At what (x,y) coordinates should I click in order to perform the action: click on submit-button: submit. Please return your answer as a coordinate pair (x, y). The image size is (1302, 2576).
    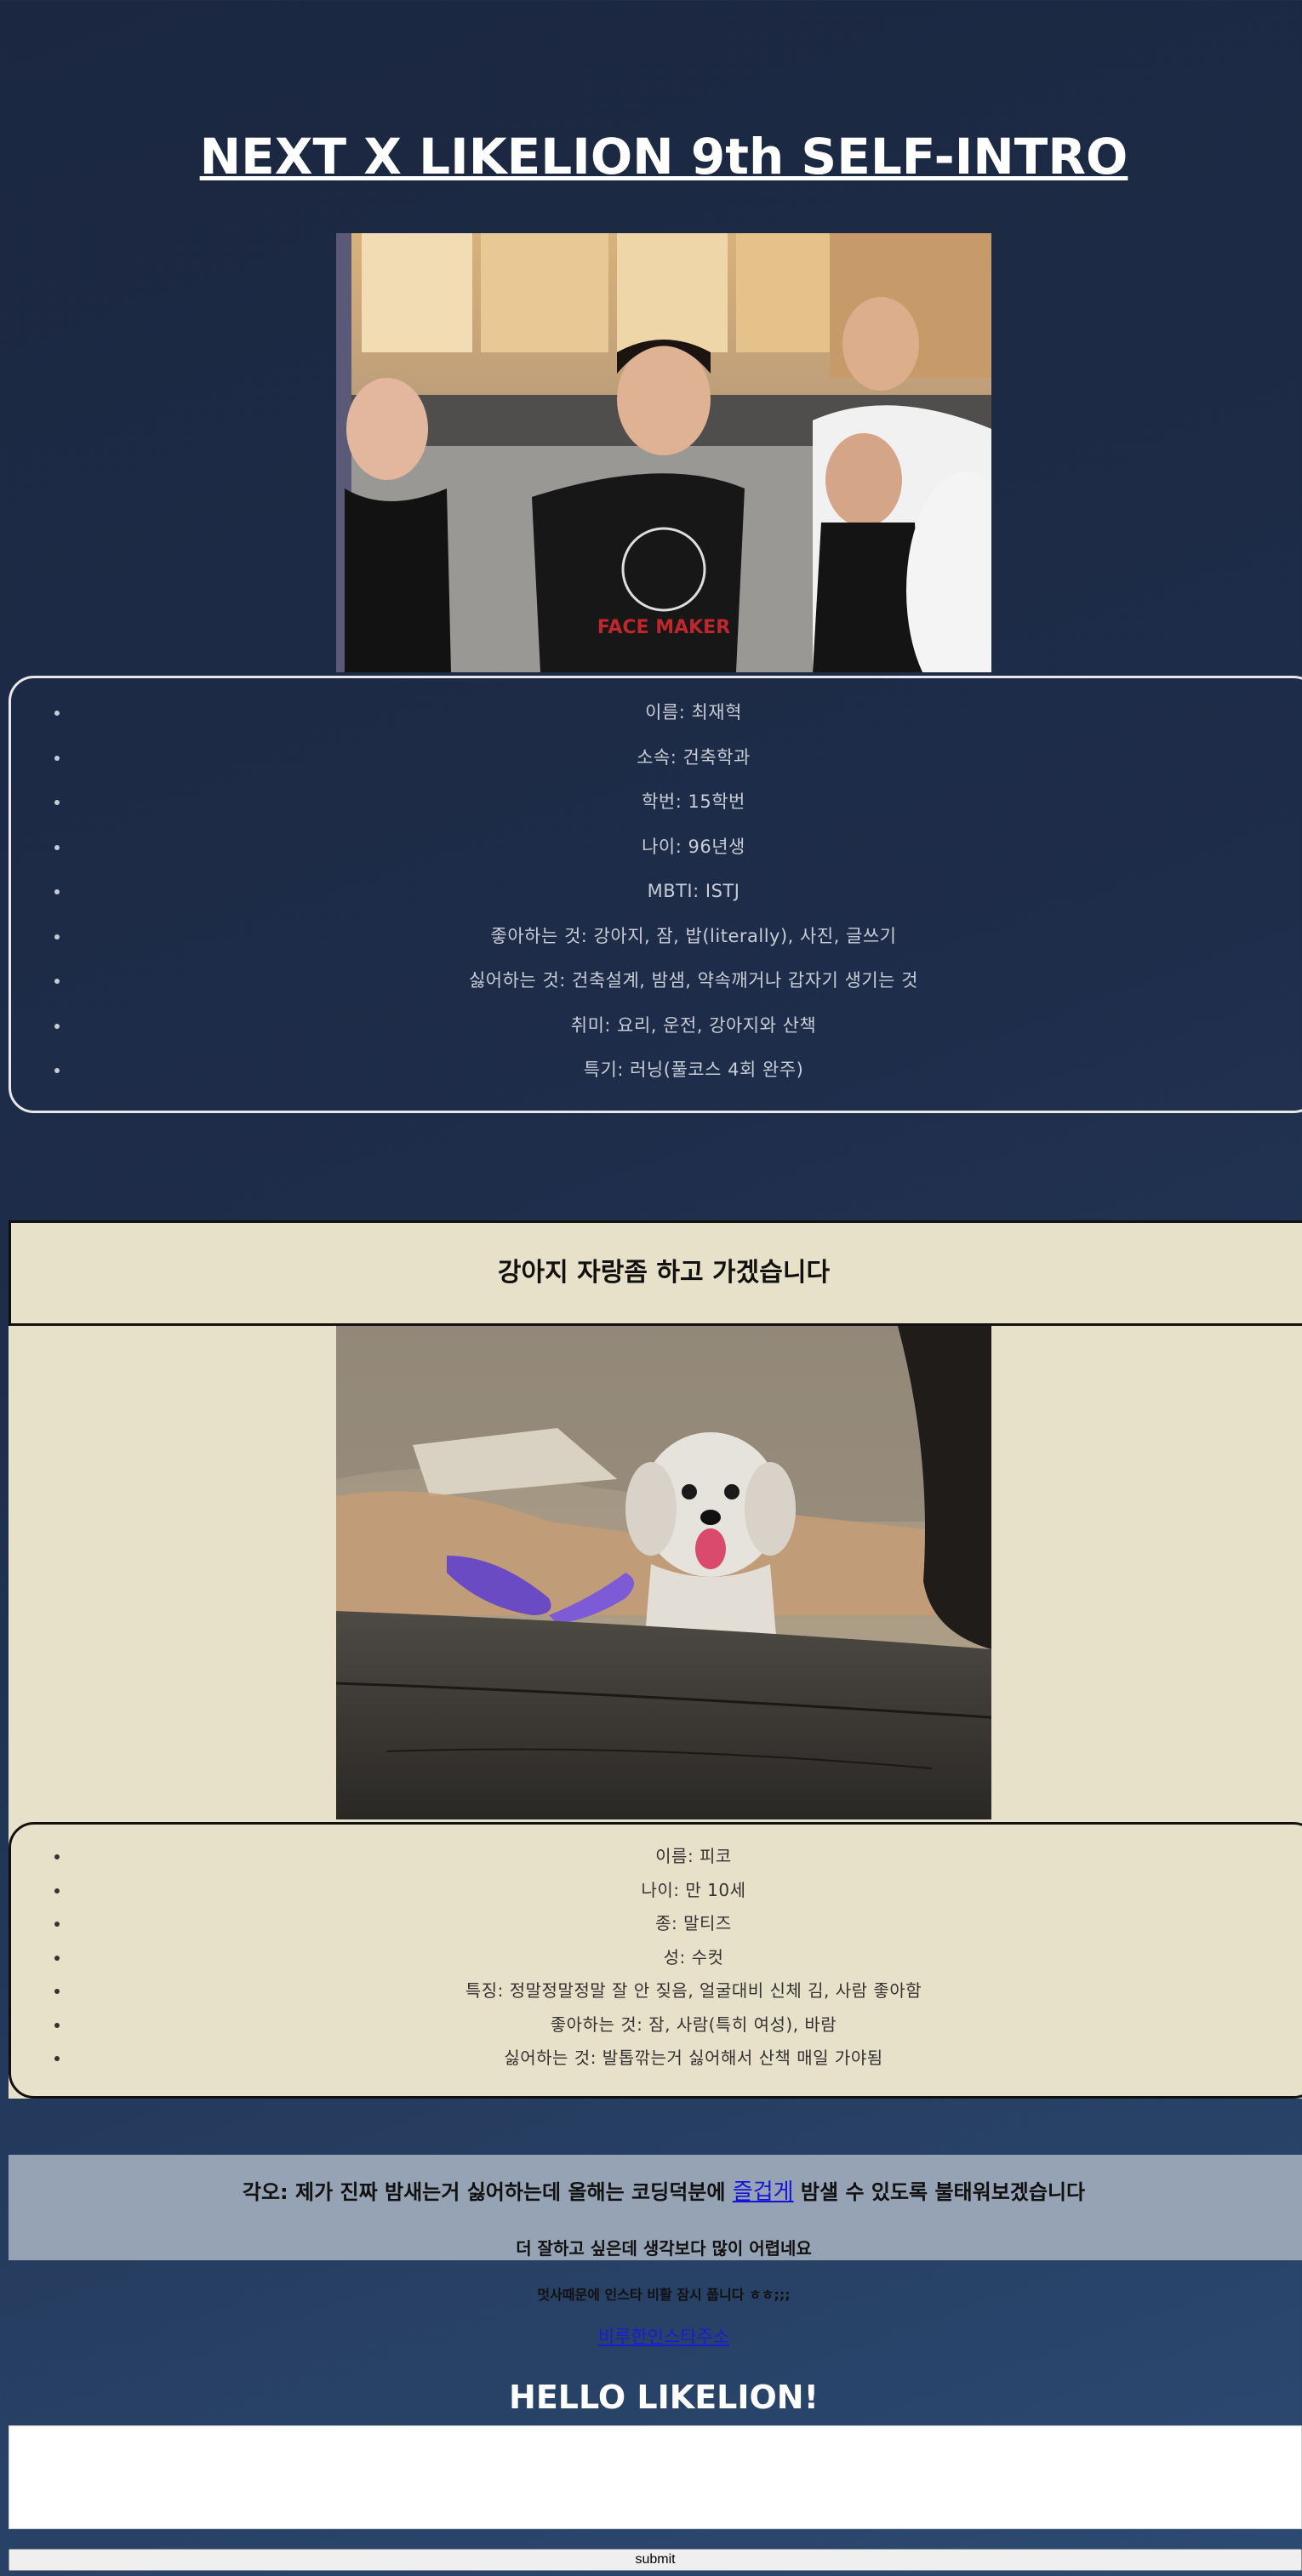
    Looking at the image, I should click on (655, 2560).